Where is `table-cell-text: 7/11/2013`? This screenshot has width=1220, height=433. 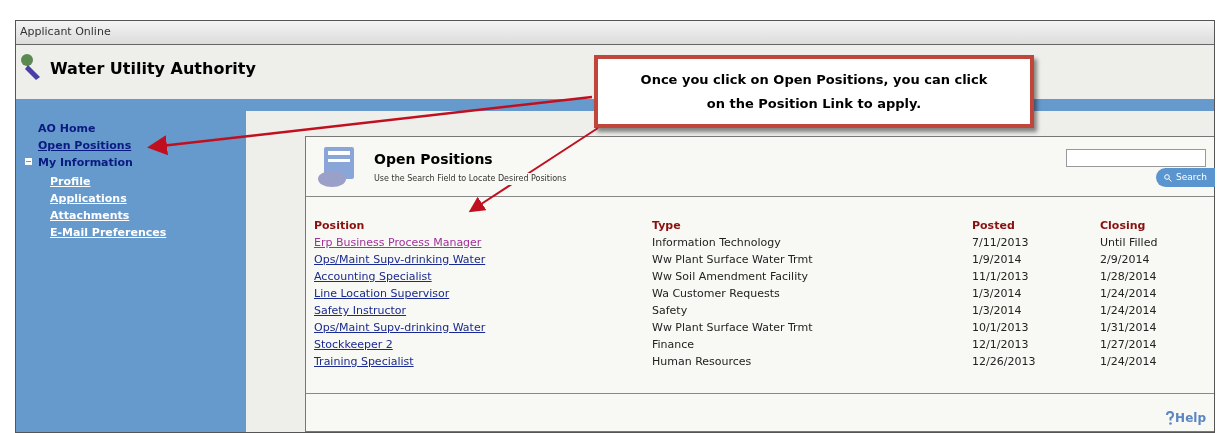
table-cell-text: 7/11/2013 is located at coordinates (1000, 243).